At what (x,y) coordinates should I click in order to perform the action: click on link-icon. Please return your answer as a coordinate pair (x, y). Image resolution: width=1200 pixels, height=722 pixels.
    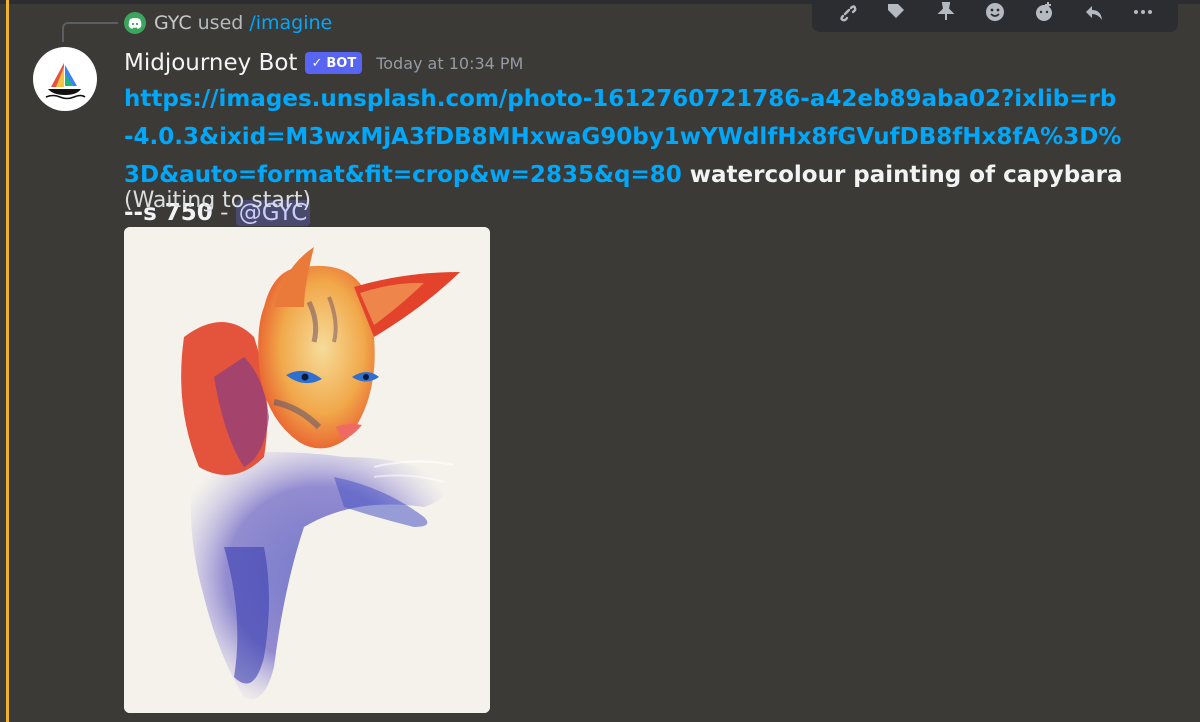
    Looking at the image, I should click on (847, 15).